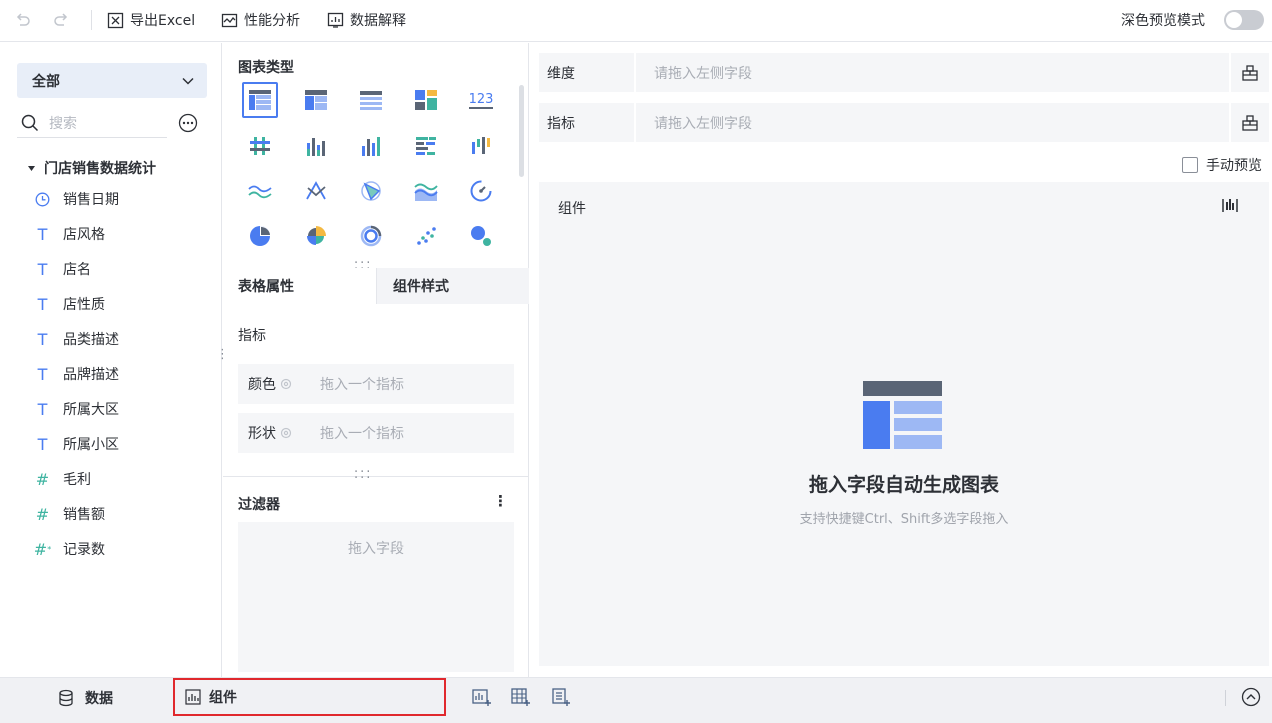 Image resolution: width=1272 pixels, height=723 pixels. I want to click on redo-button, so click(61, 20).